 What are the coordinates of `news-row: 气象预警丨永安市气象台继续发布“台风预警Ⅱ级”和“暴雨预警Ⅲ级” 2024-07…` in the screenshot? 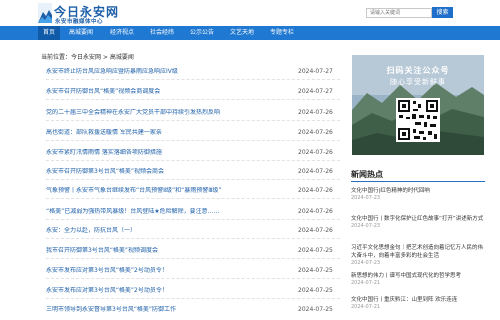 It's located at (193, 194).